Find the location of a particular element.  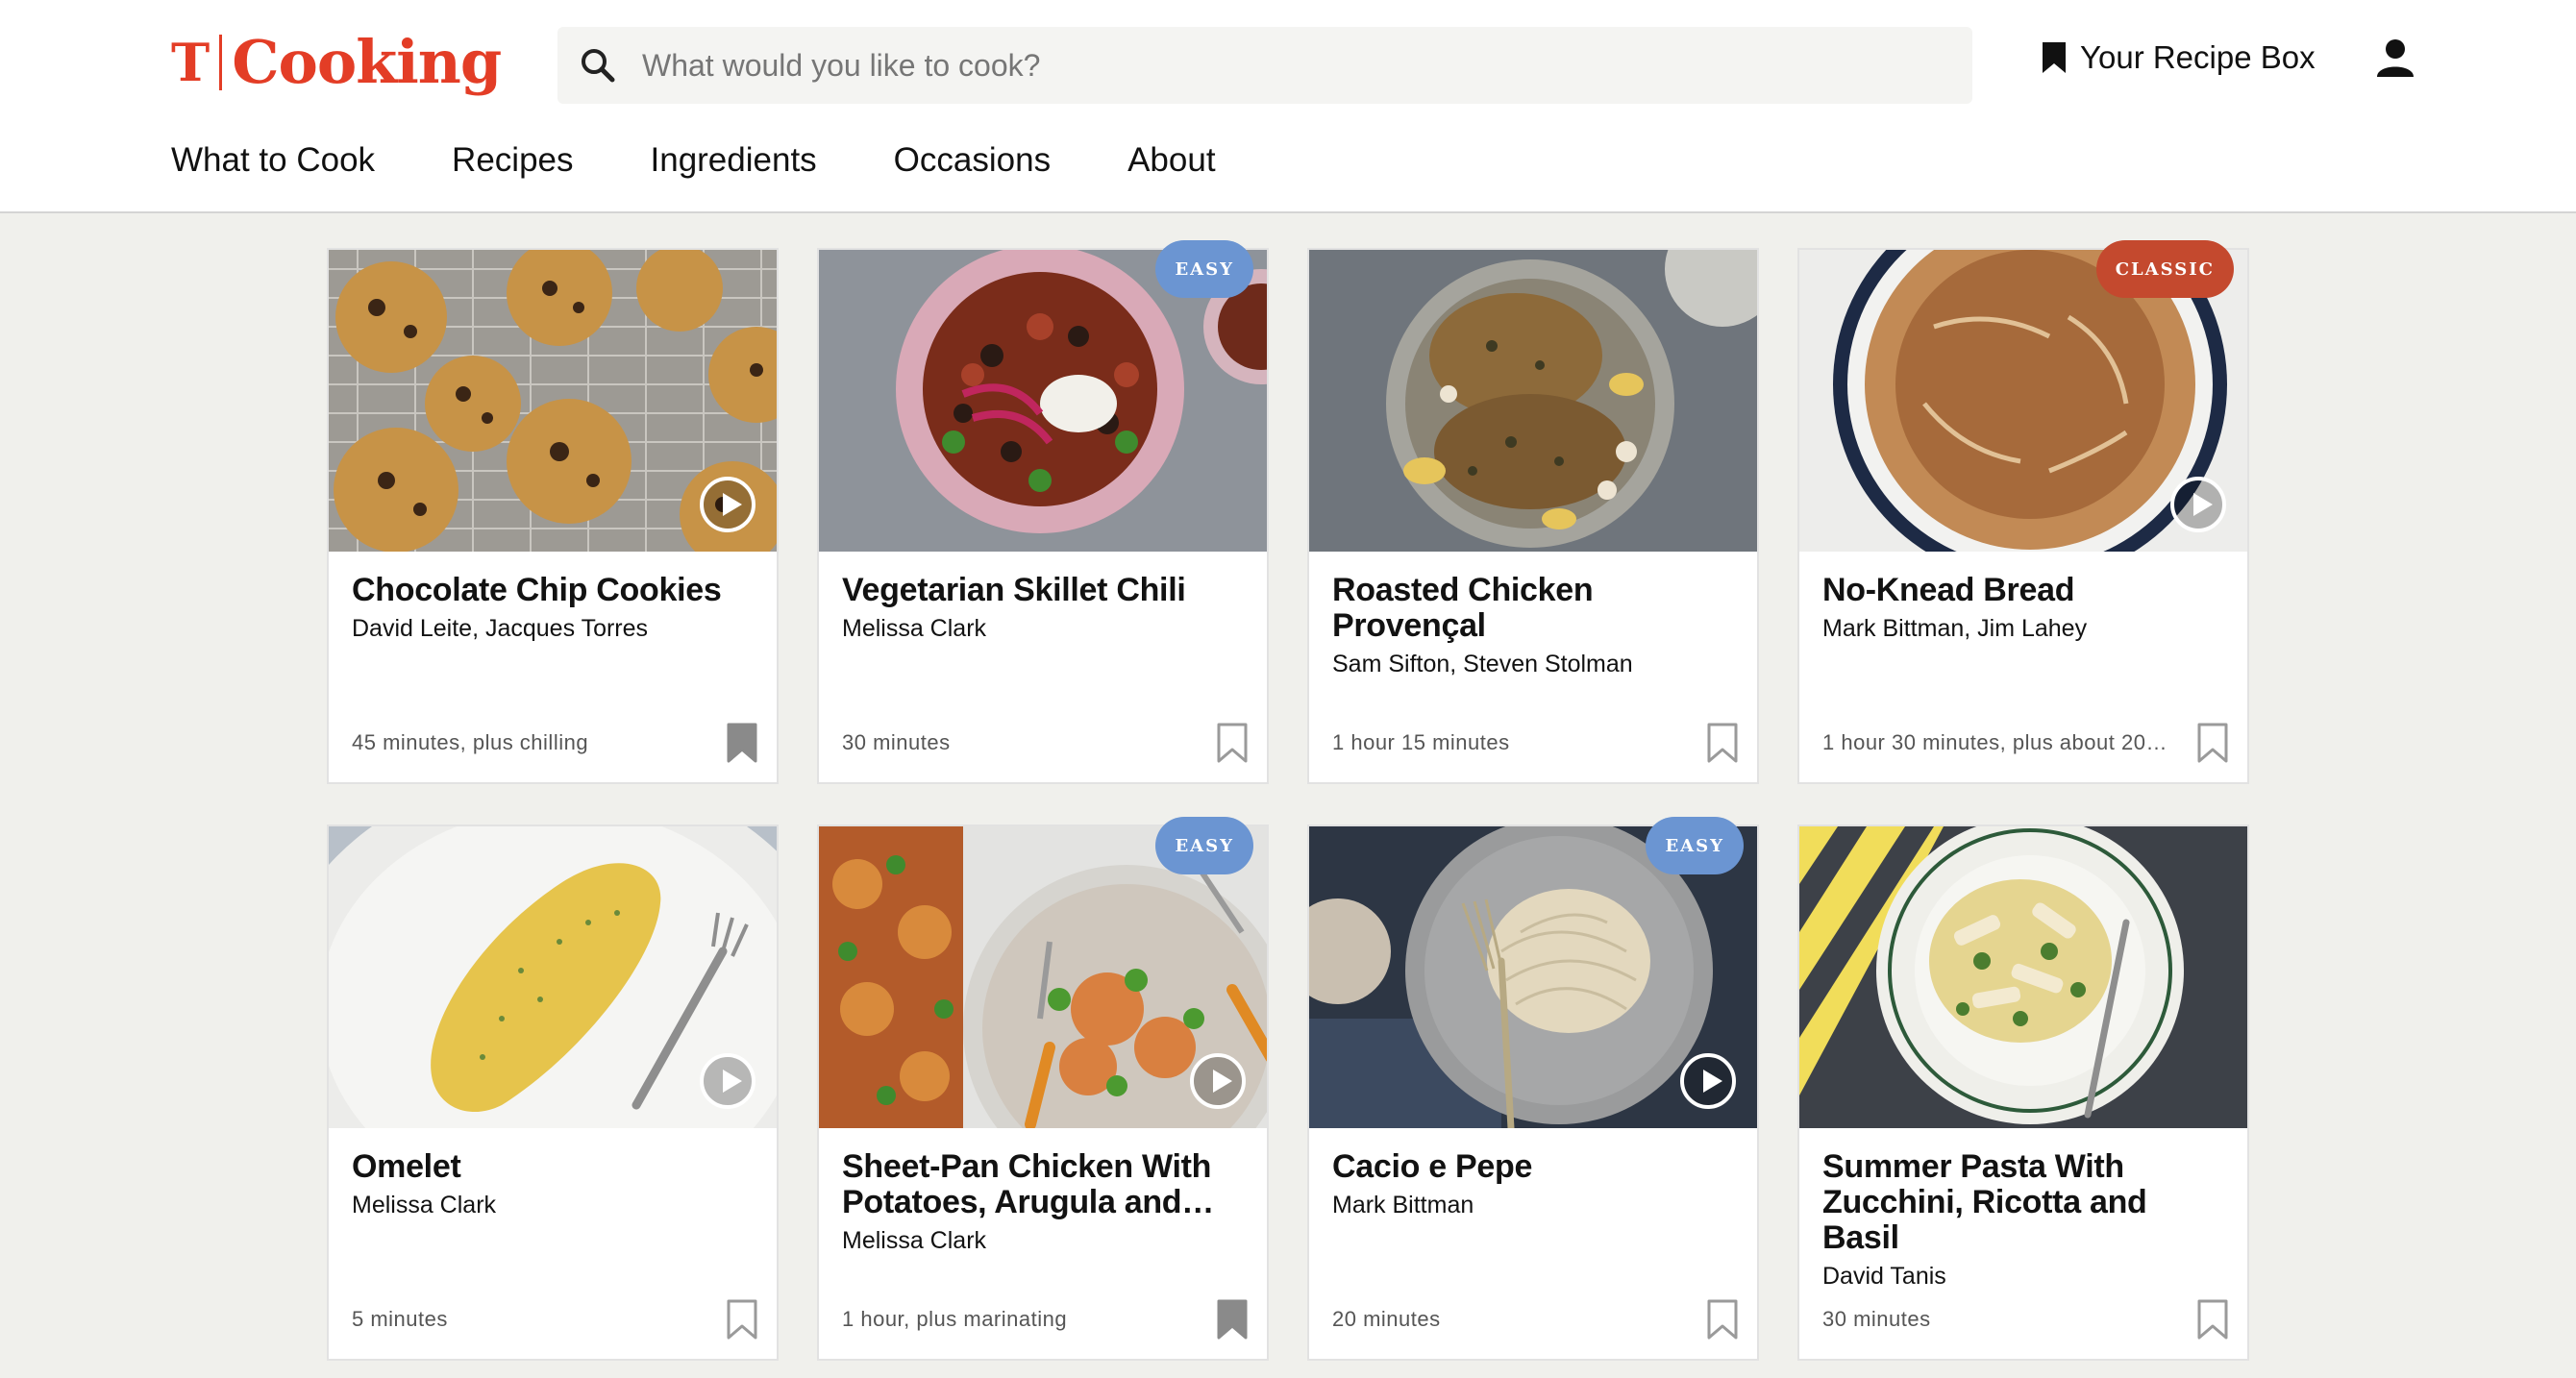

nav-what-to-cook: What to Cook is located at coordinates (273, 160).